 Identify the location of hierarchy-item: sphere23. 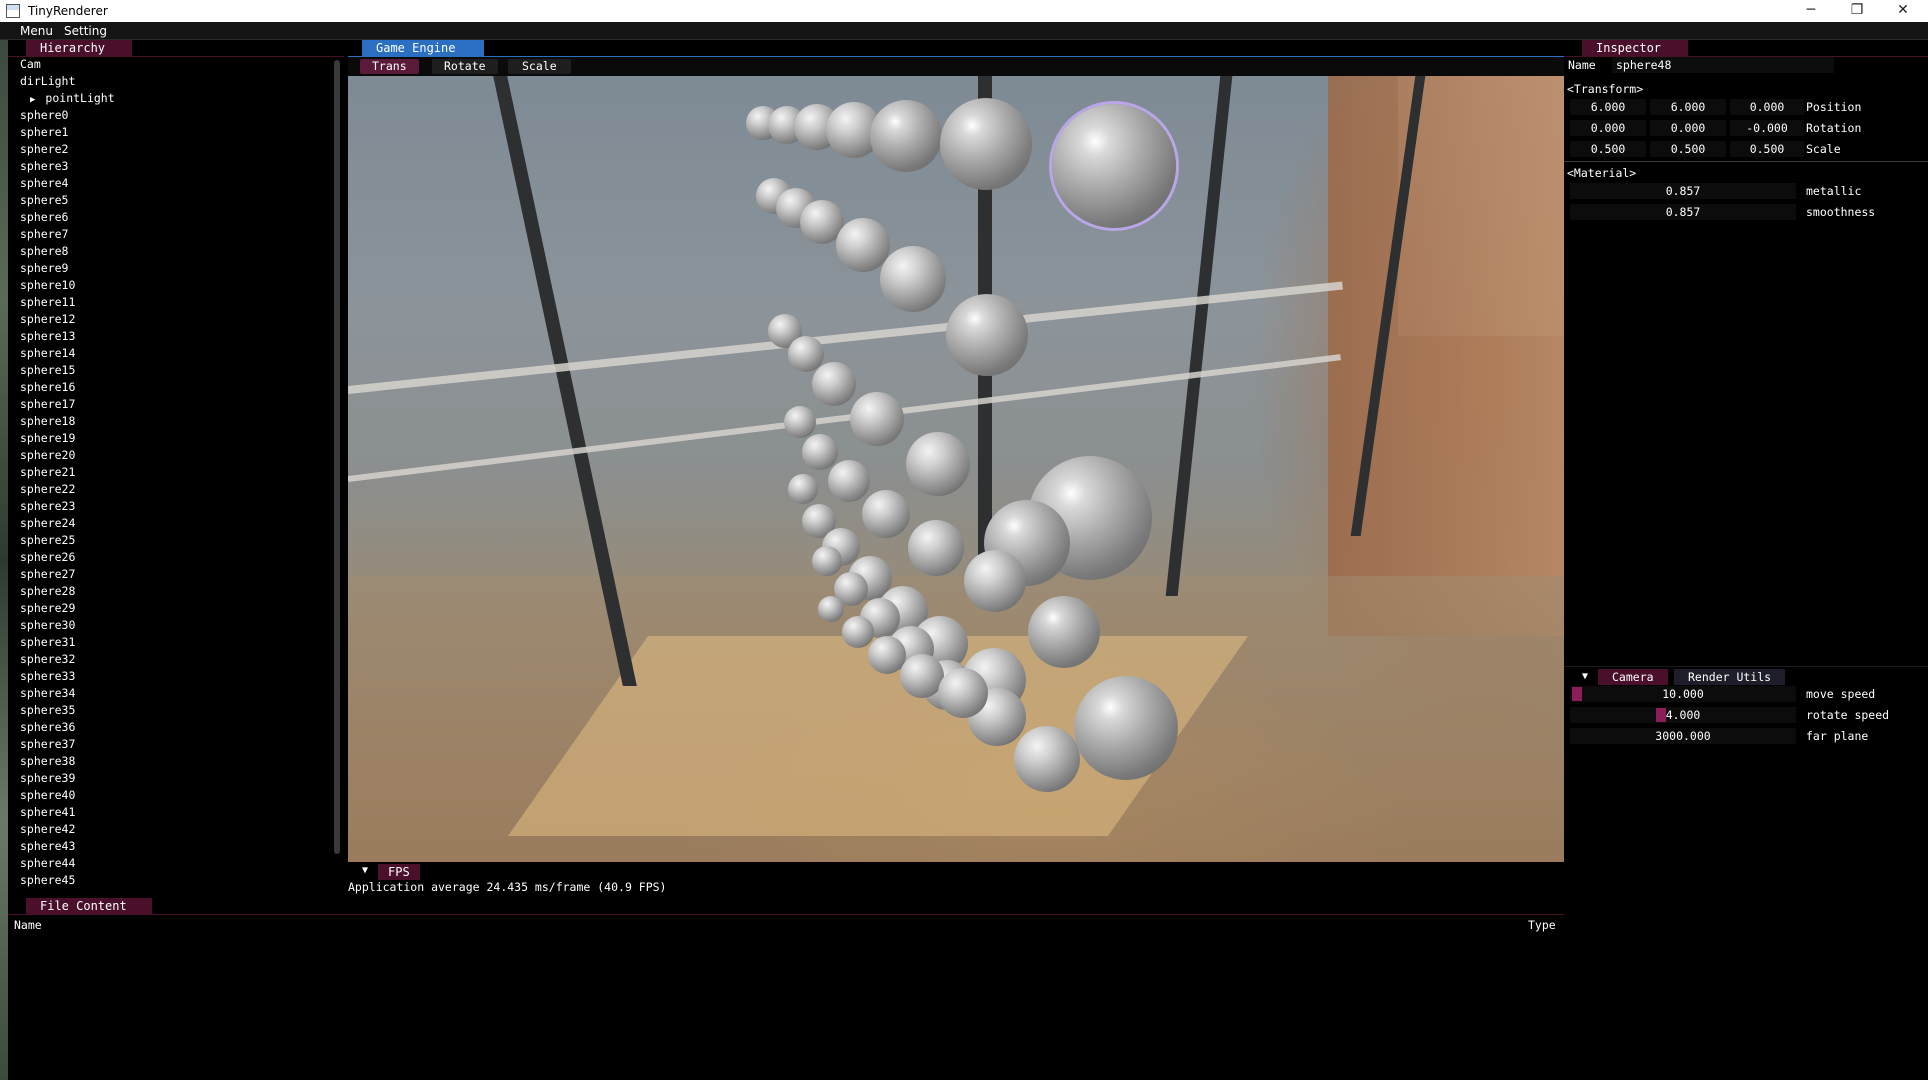
(47, 506).